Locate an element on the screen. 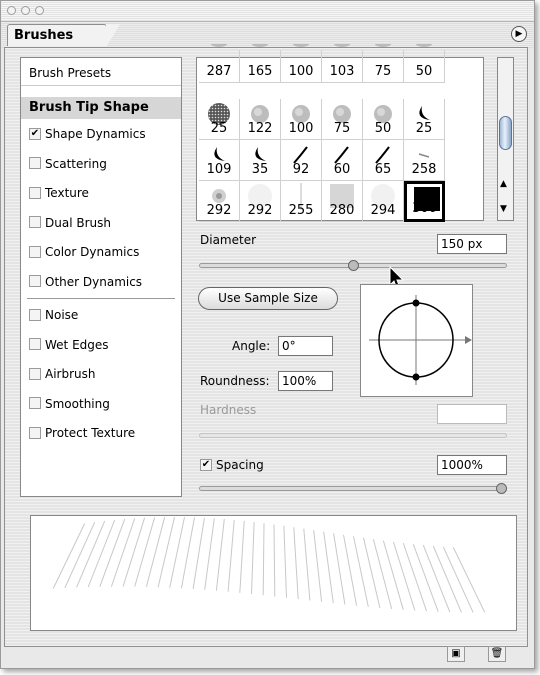  option-dual-brush: Dual Brush is located at coordinates (101, 223).